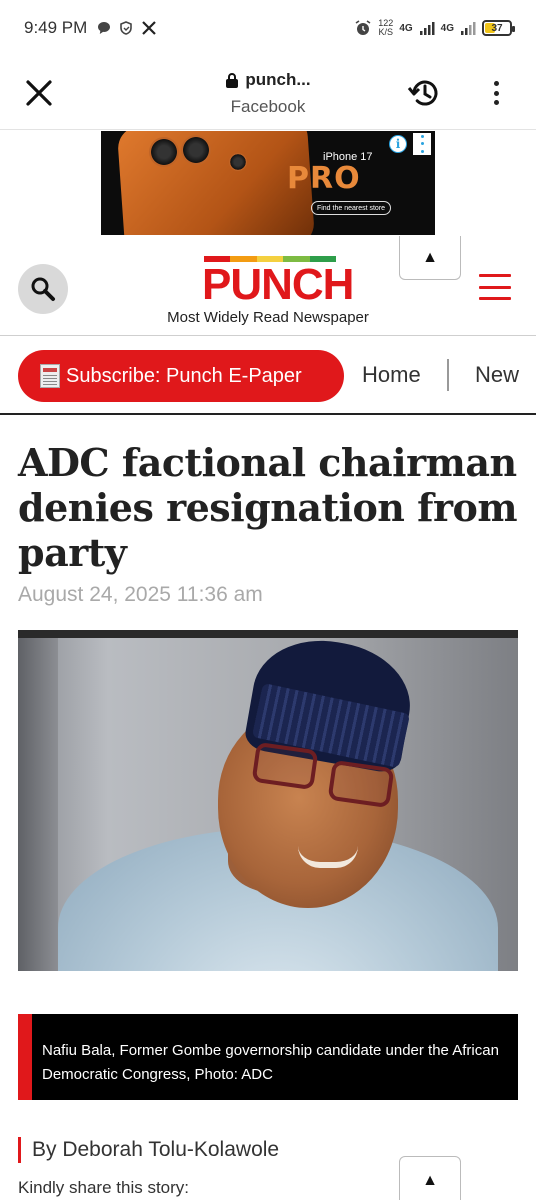 The image size is (536, 1200). I want to click on battery-level: 37, so click(497, 28).